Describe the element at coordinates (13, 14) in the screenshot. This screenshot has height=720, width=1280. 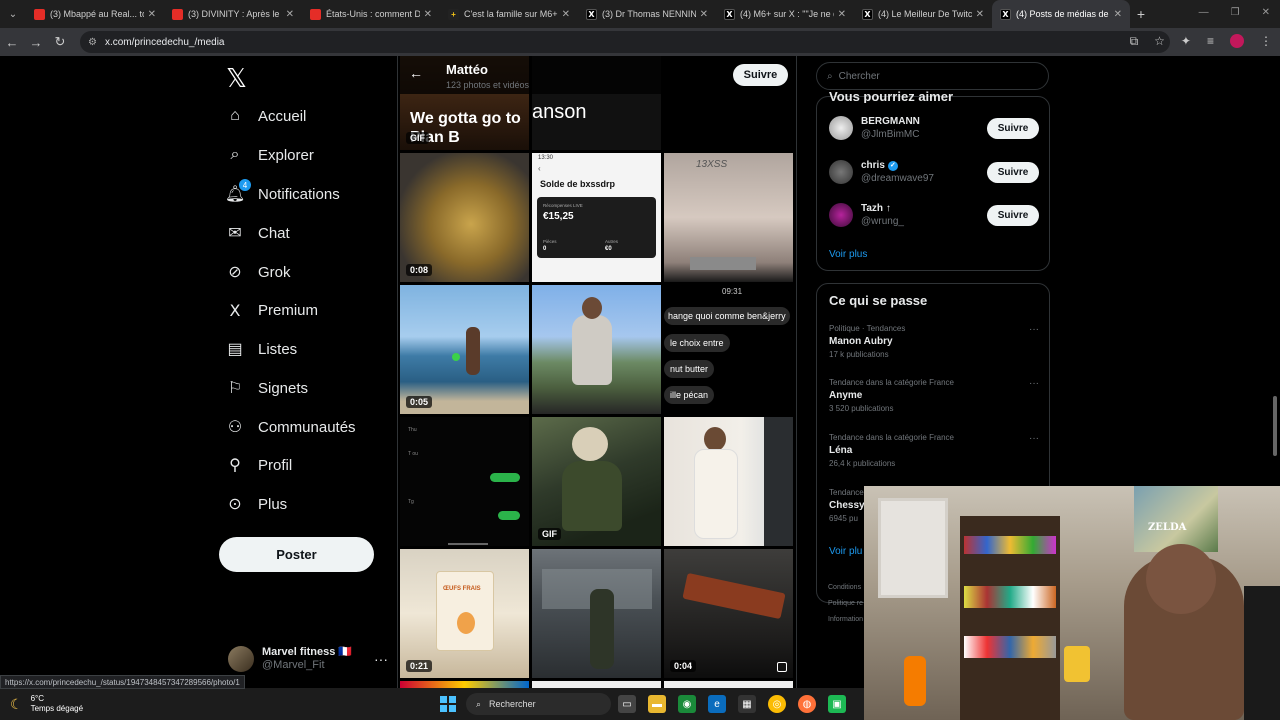
I see `tab-search-icon: ⌄` at that location.